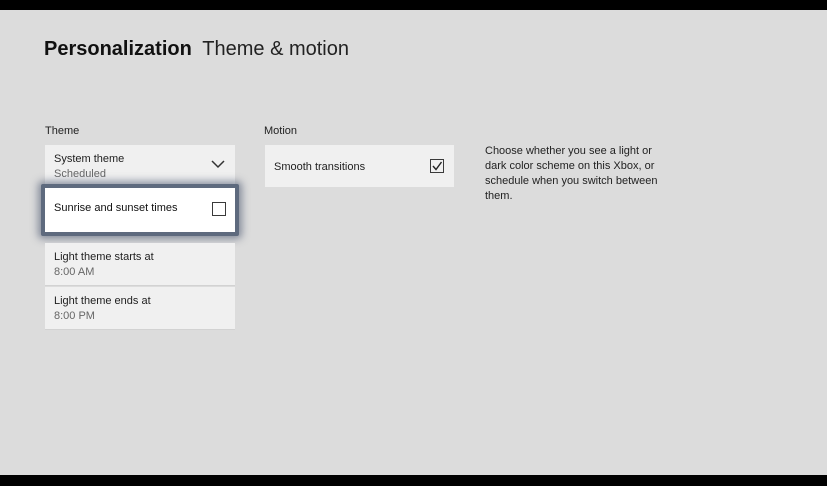  I want to click on system-theme-value: Scheduled, so click(80, 174).